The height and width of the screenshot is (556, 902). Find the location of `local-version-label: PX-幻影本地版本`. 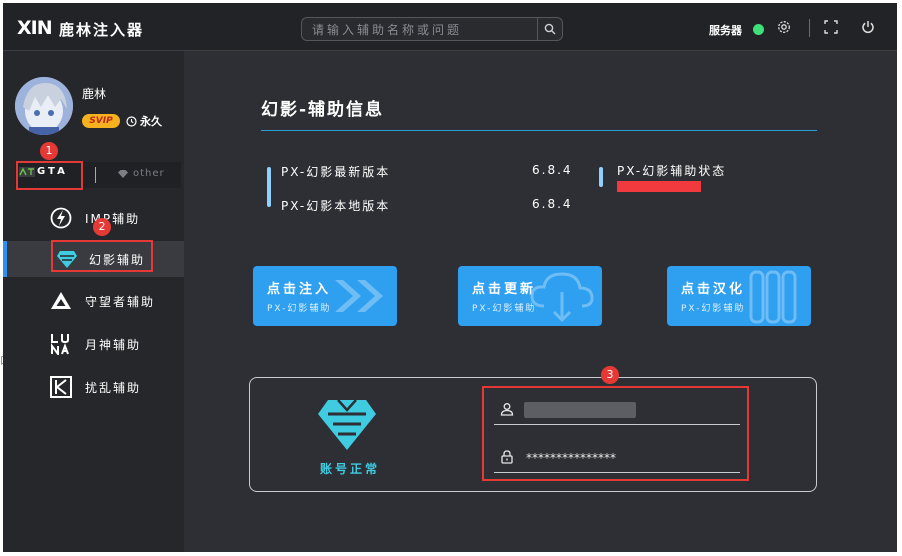

local-version-label: PX-幻影本地版本 is located at coordinates (336, 206).